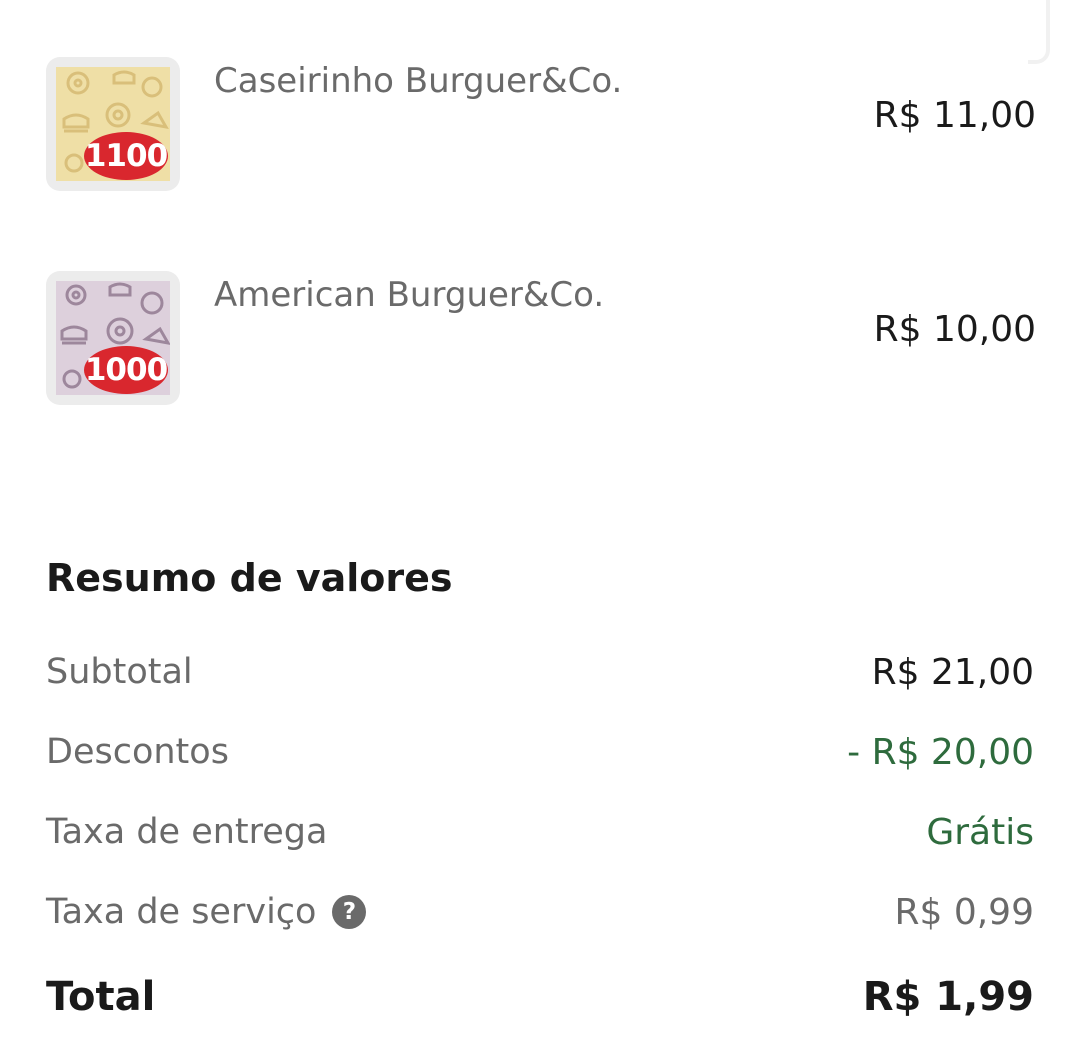 This screenshot has width=1080, height=1062. I want to click on service-fee-label-group: Taxa de serviço ?, so click(206, 912).